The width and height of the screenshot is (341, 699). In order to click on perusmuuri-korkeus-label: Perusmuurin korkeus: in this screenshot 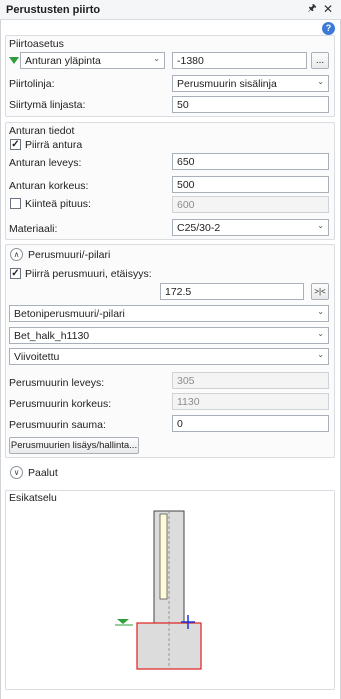, I will do `click(60, 404)`.